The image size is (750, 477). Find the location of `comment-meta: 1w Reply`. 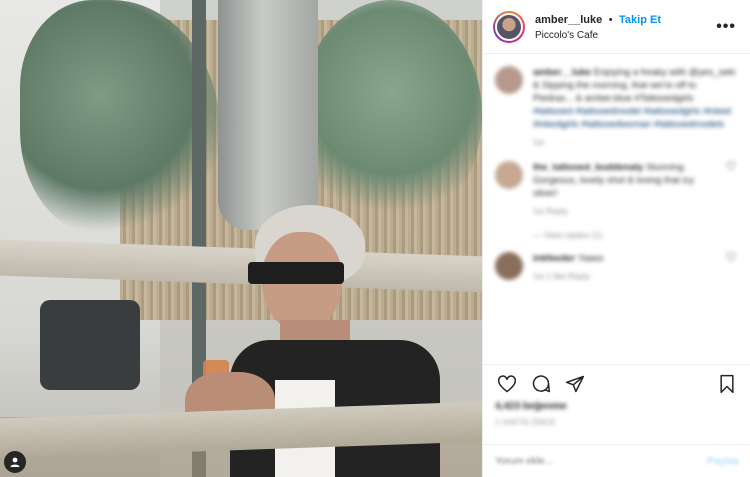

comment-meta: 1w Reply is located at coordinates (626, 211).